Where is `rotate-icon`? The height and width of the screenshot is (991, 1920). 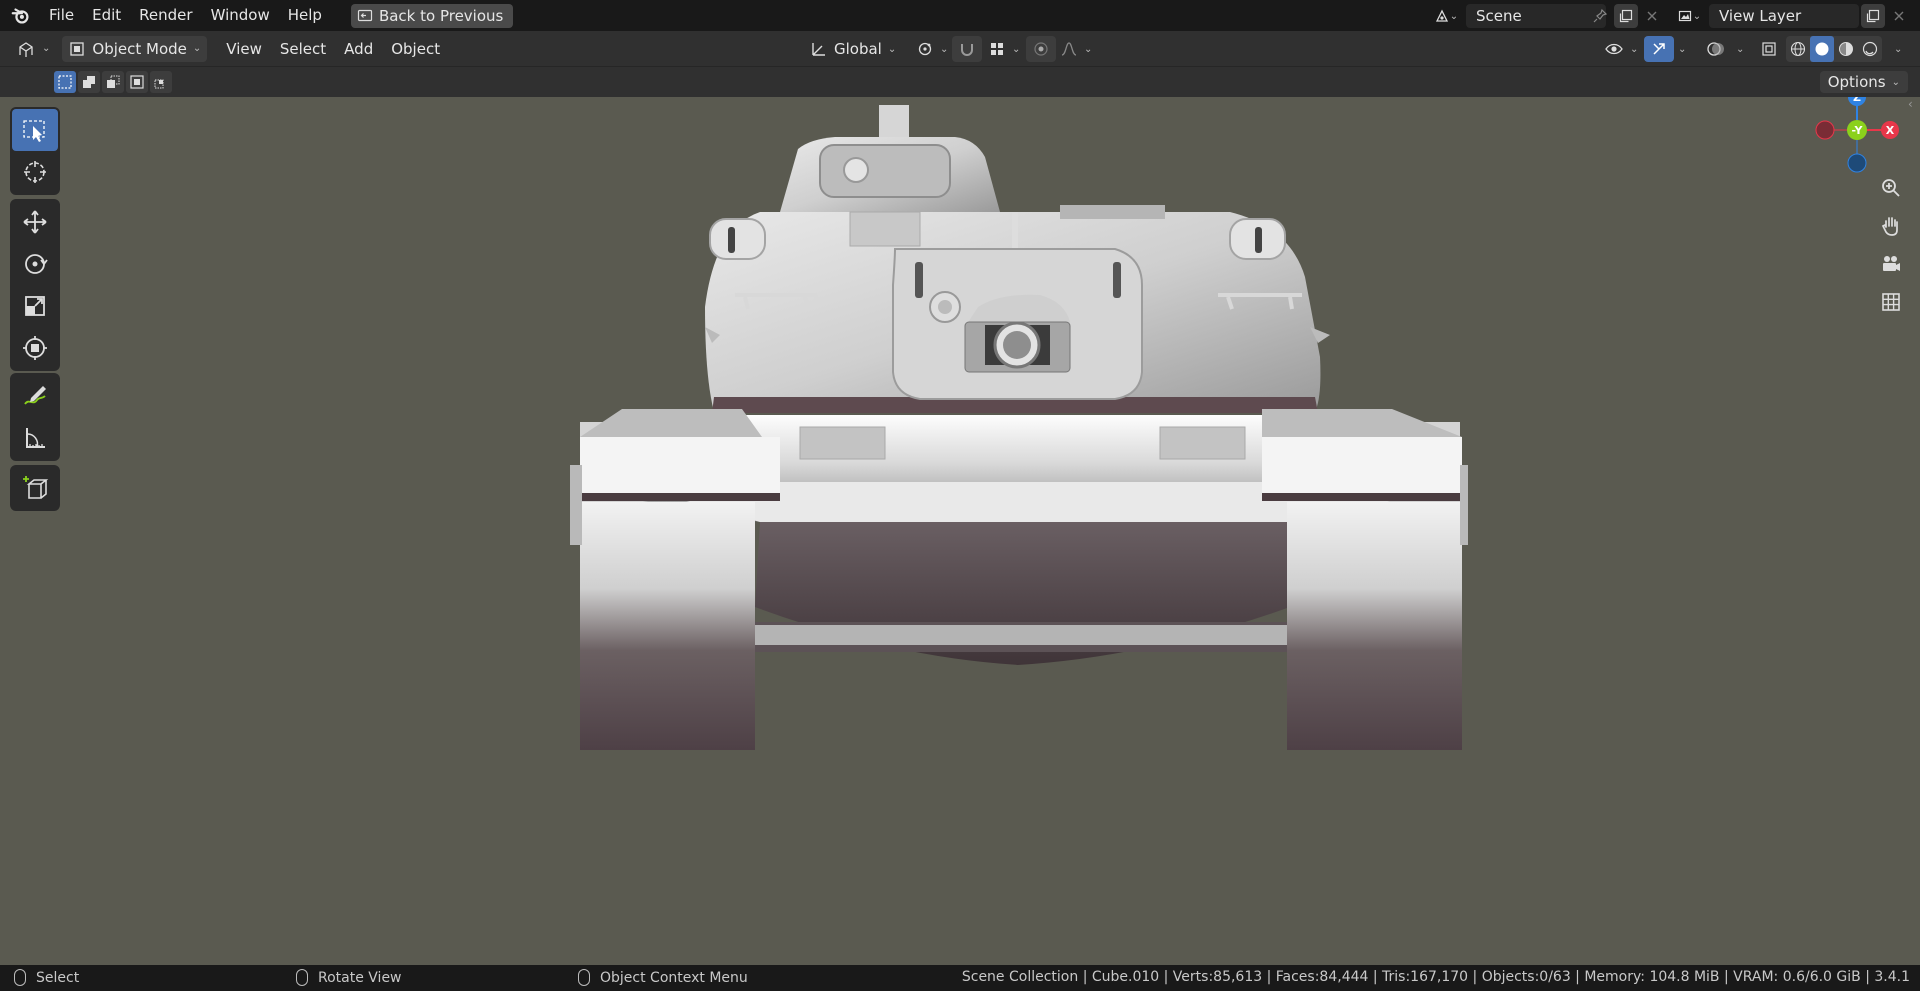 rotate-icon is located at coordinates (36, 264).